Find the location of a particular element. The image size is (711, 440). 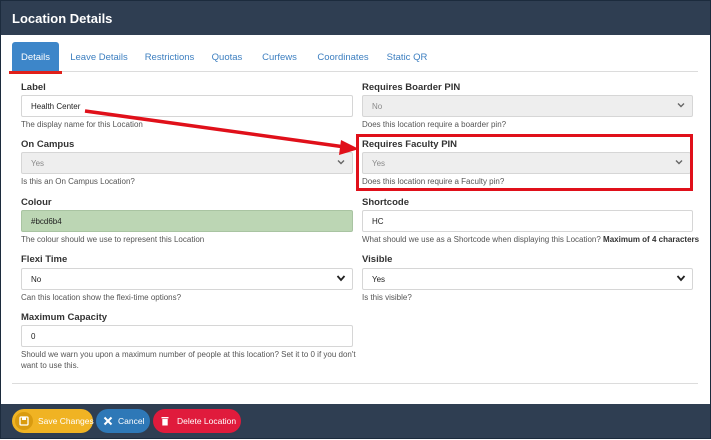

delete-location-label: Delete Location is located at coordinates (207, 421).